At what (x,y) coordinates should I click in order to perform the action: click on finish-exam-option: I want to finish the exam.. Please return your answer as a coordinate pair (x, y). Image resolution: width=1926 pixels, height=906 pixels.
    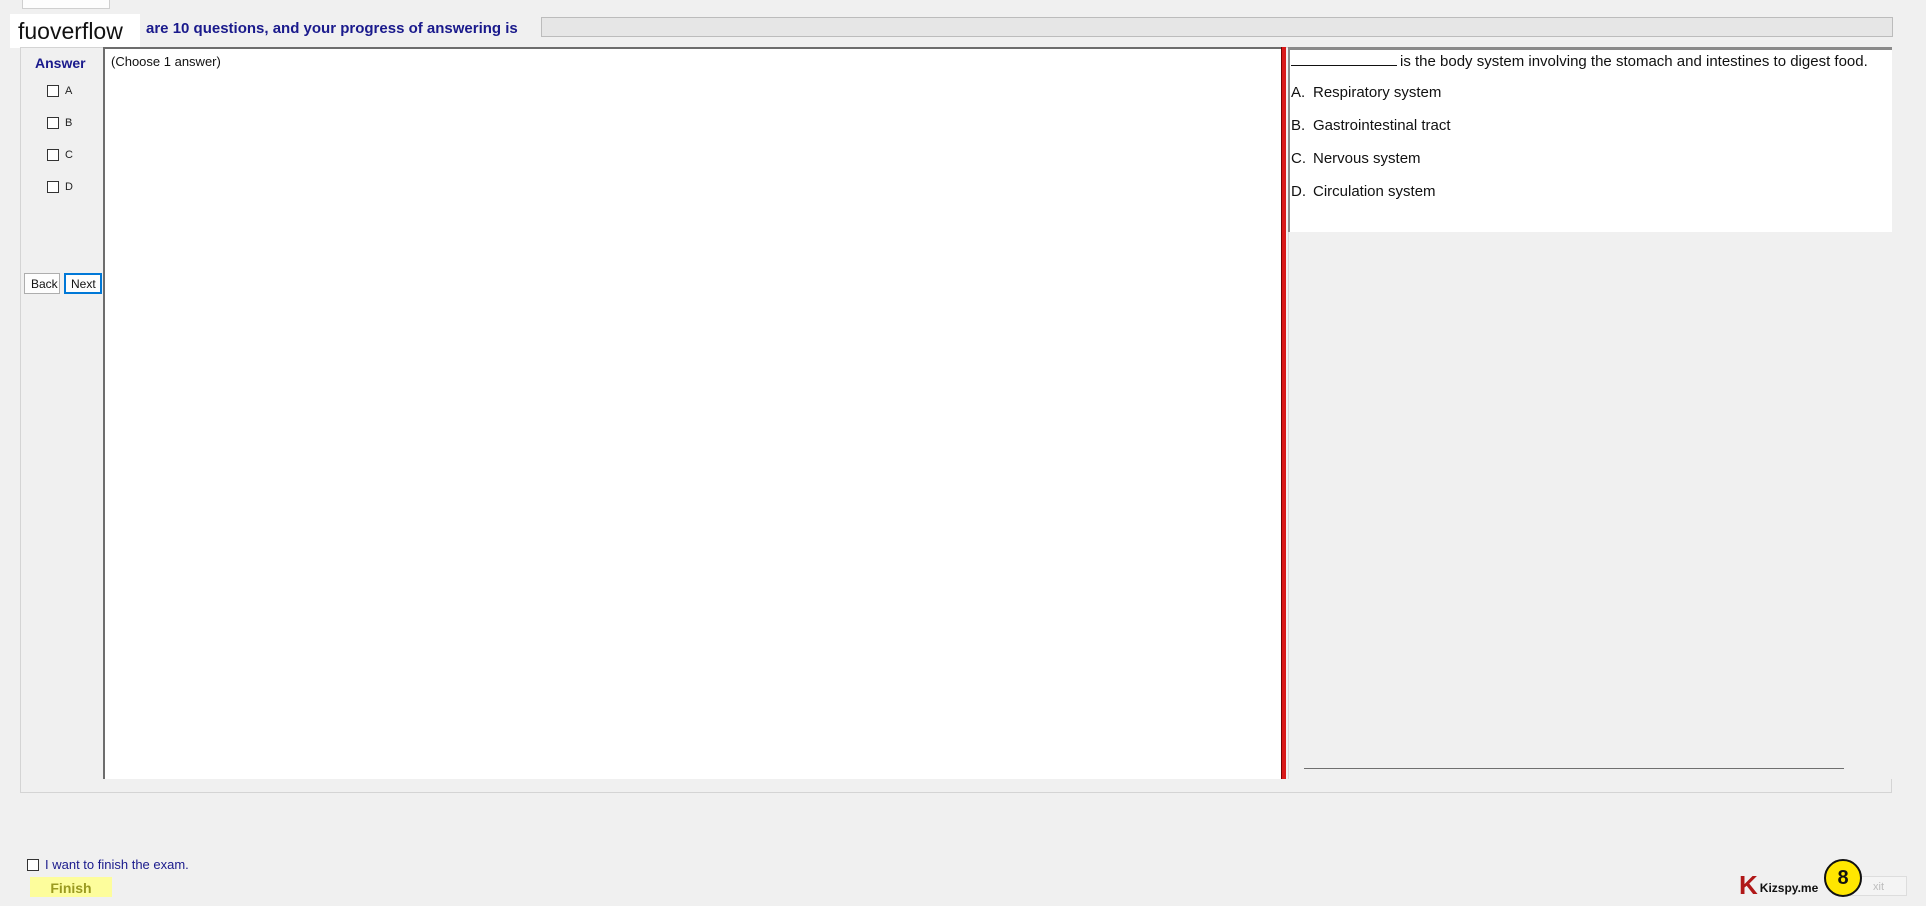
    Looking at the image, I should click on (108, 864).